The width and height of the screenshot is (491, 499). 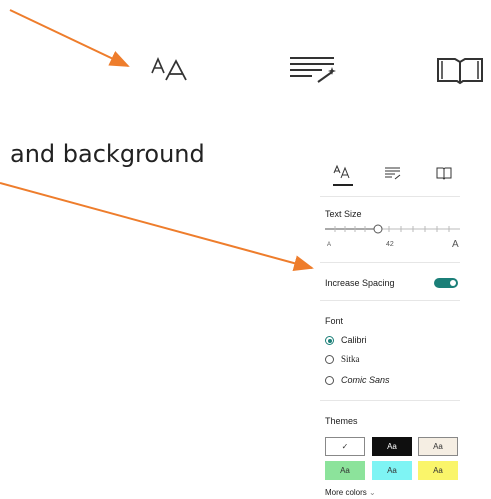 What do you see at coordinates (393, 173) in the screenshot?
I see `tab-grammar-options` at bounding box center [393, 173].